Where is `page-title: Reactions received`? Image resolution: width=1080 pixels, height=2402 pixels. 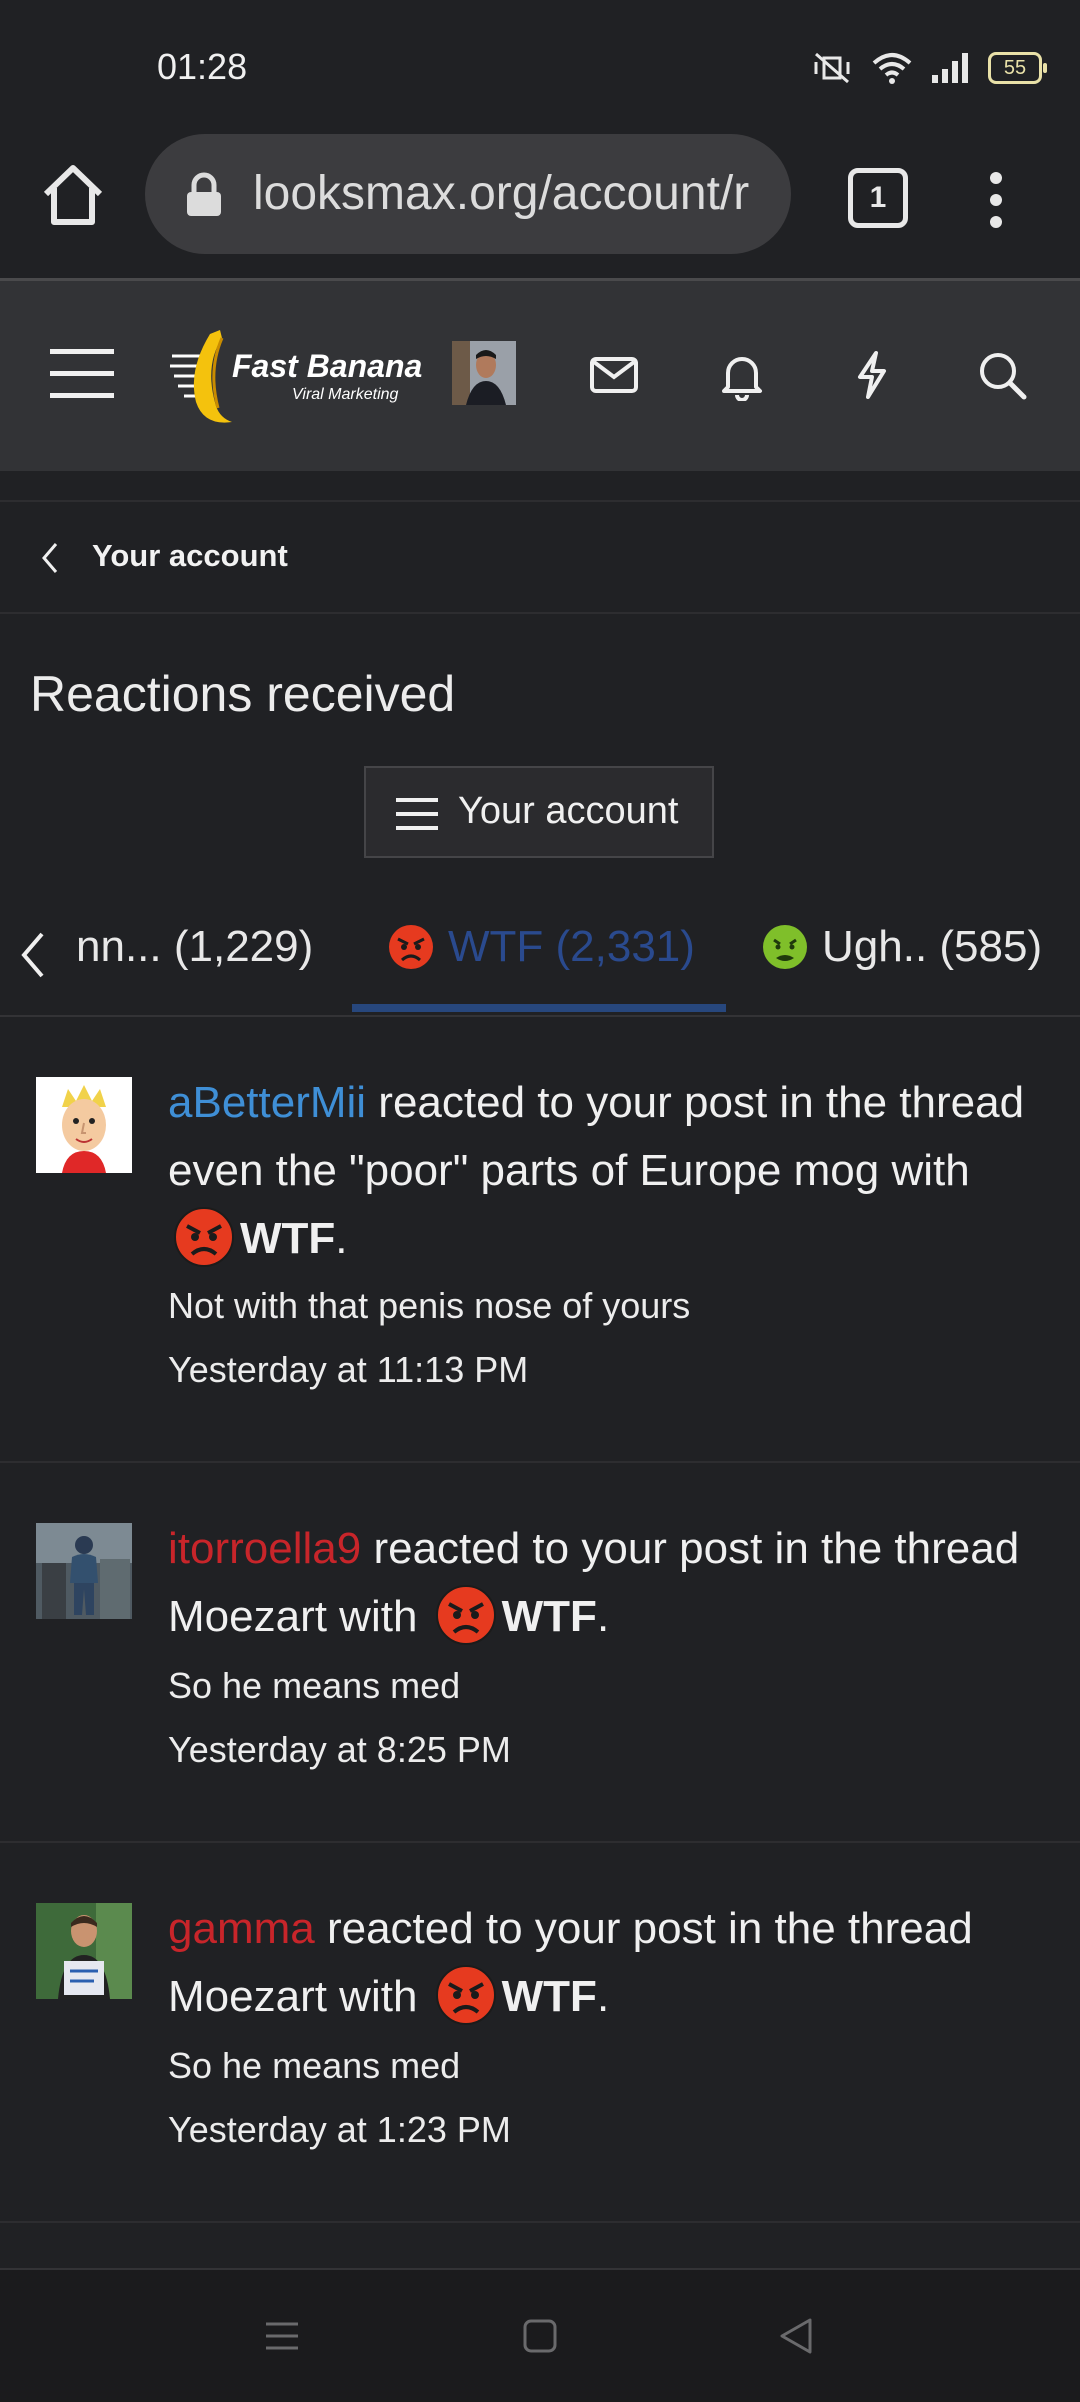 page-title: Reactions received is located at coordinates (243, 694).